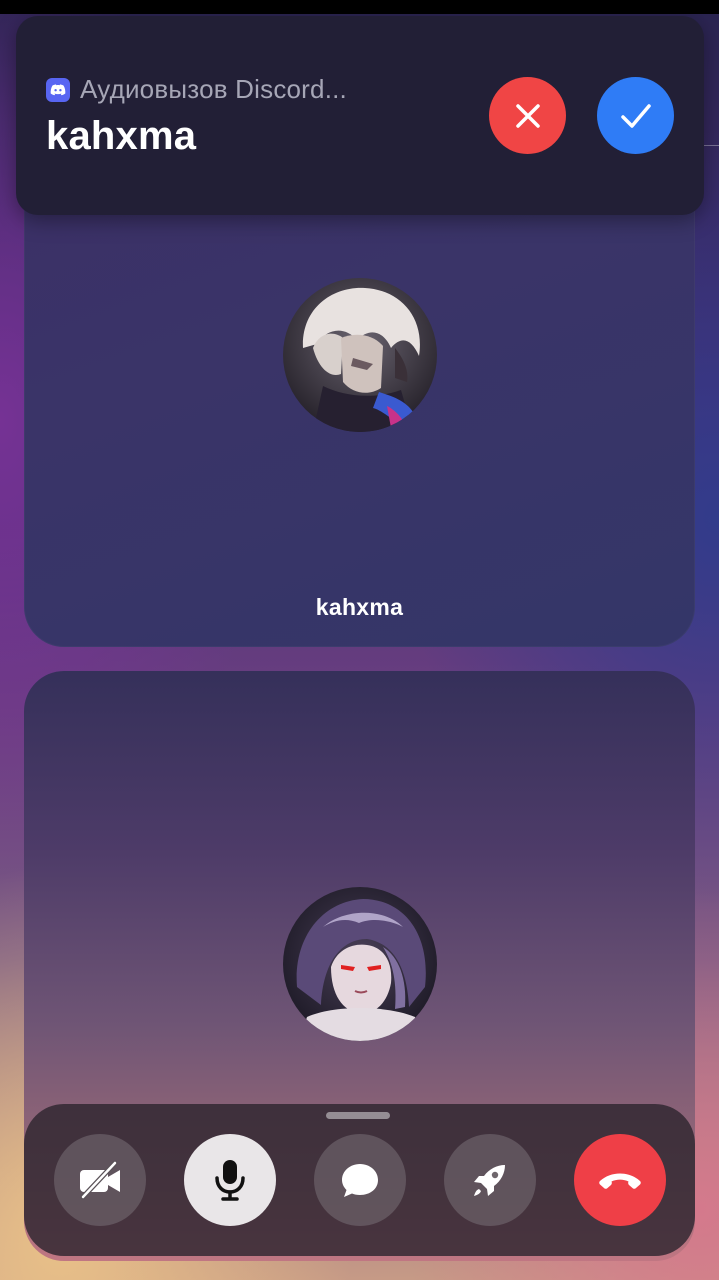 The width and height of the screenshot is (719, 1280). I want to click on check-icon, so click(635, 115).